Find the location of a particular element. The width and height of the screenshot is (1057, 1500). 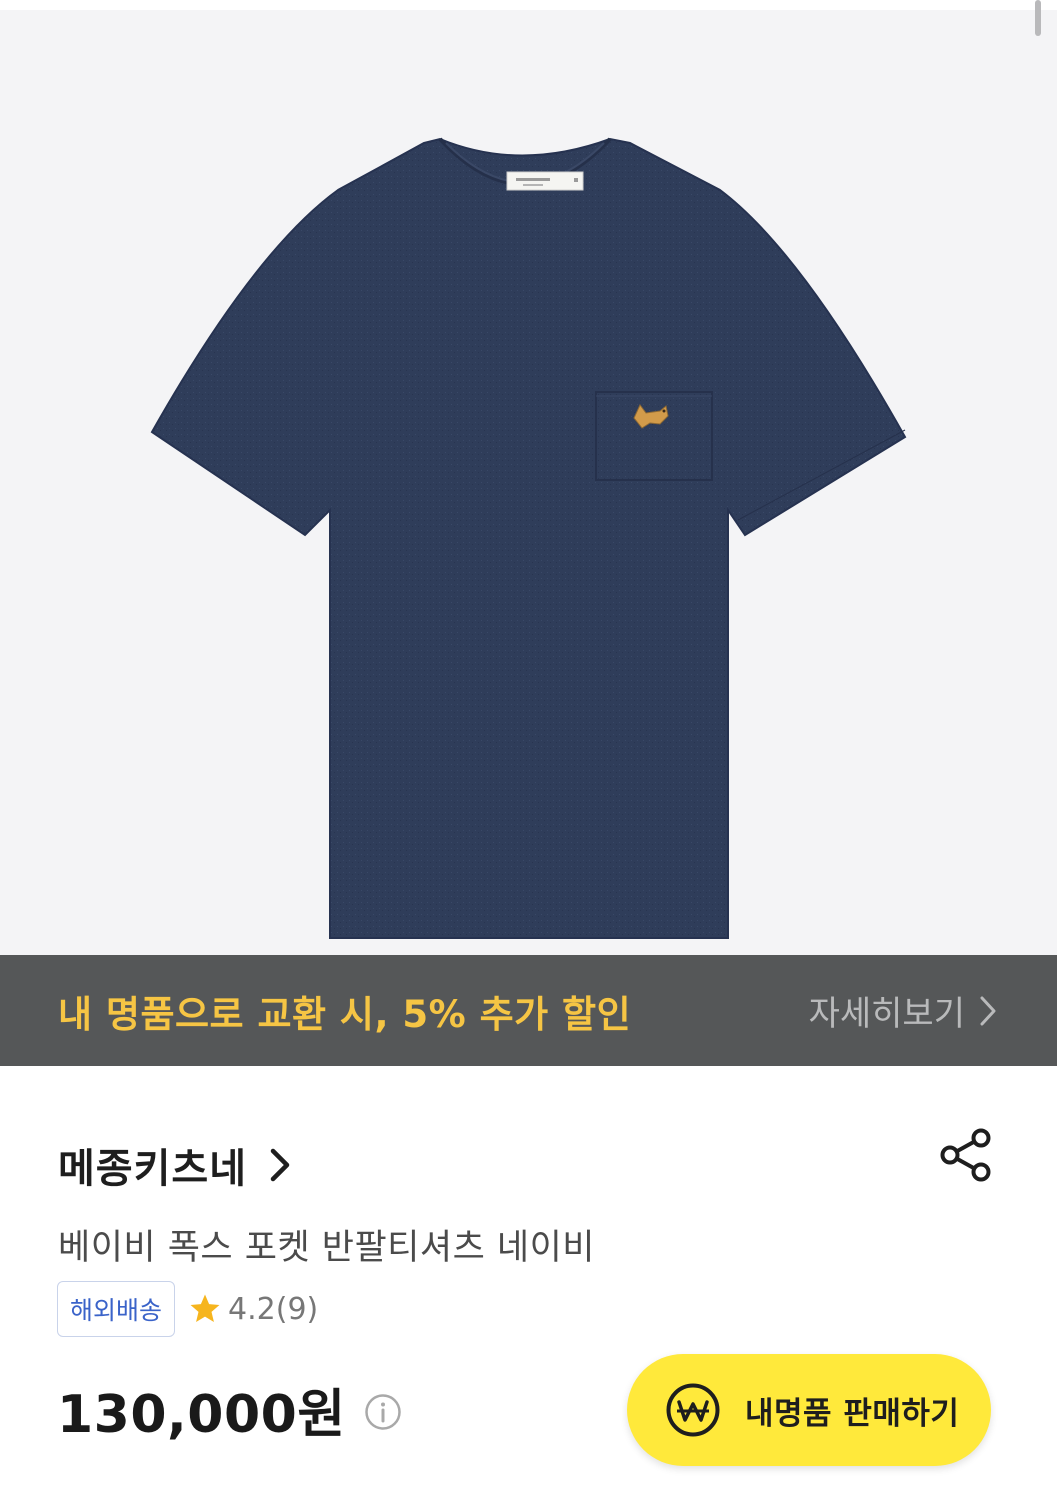

price: 130,000원 is located at coordinates (201, 1415).